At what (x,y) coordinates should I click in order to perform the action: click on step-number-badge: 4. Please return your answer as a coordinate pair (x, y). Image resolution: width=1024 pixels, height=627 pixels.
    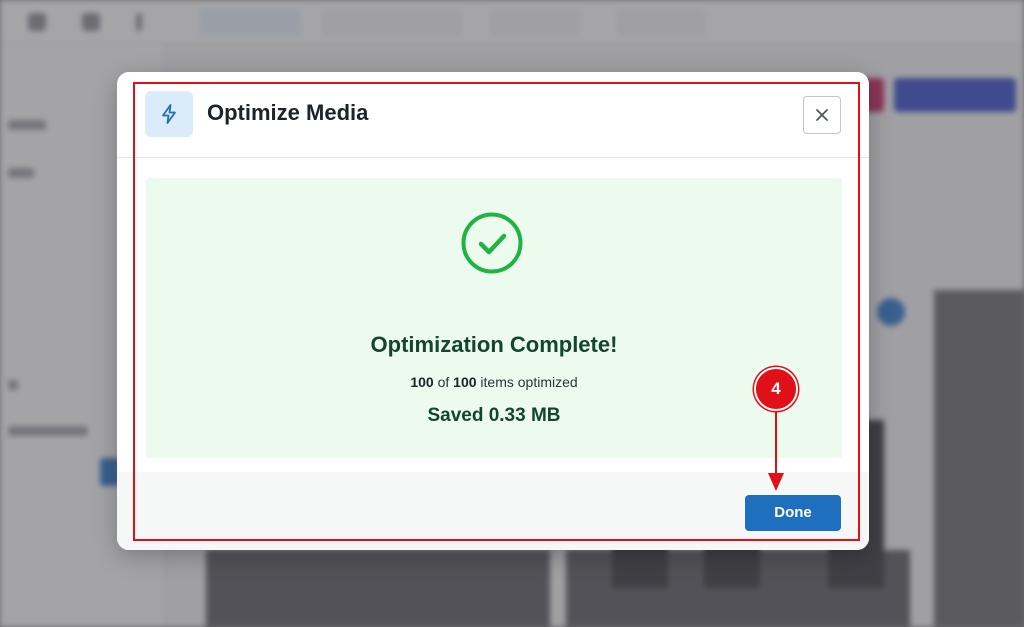
    Looking at the image, I should click on (776, 389).